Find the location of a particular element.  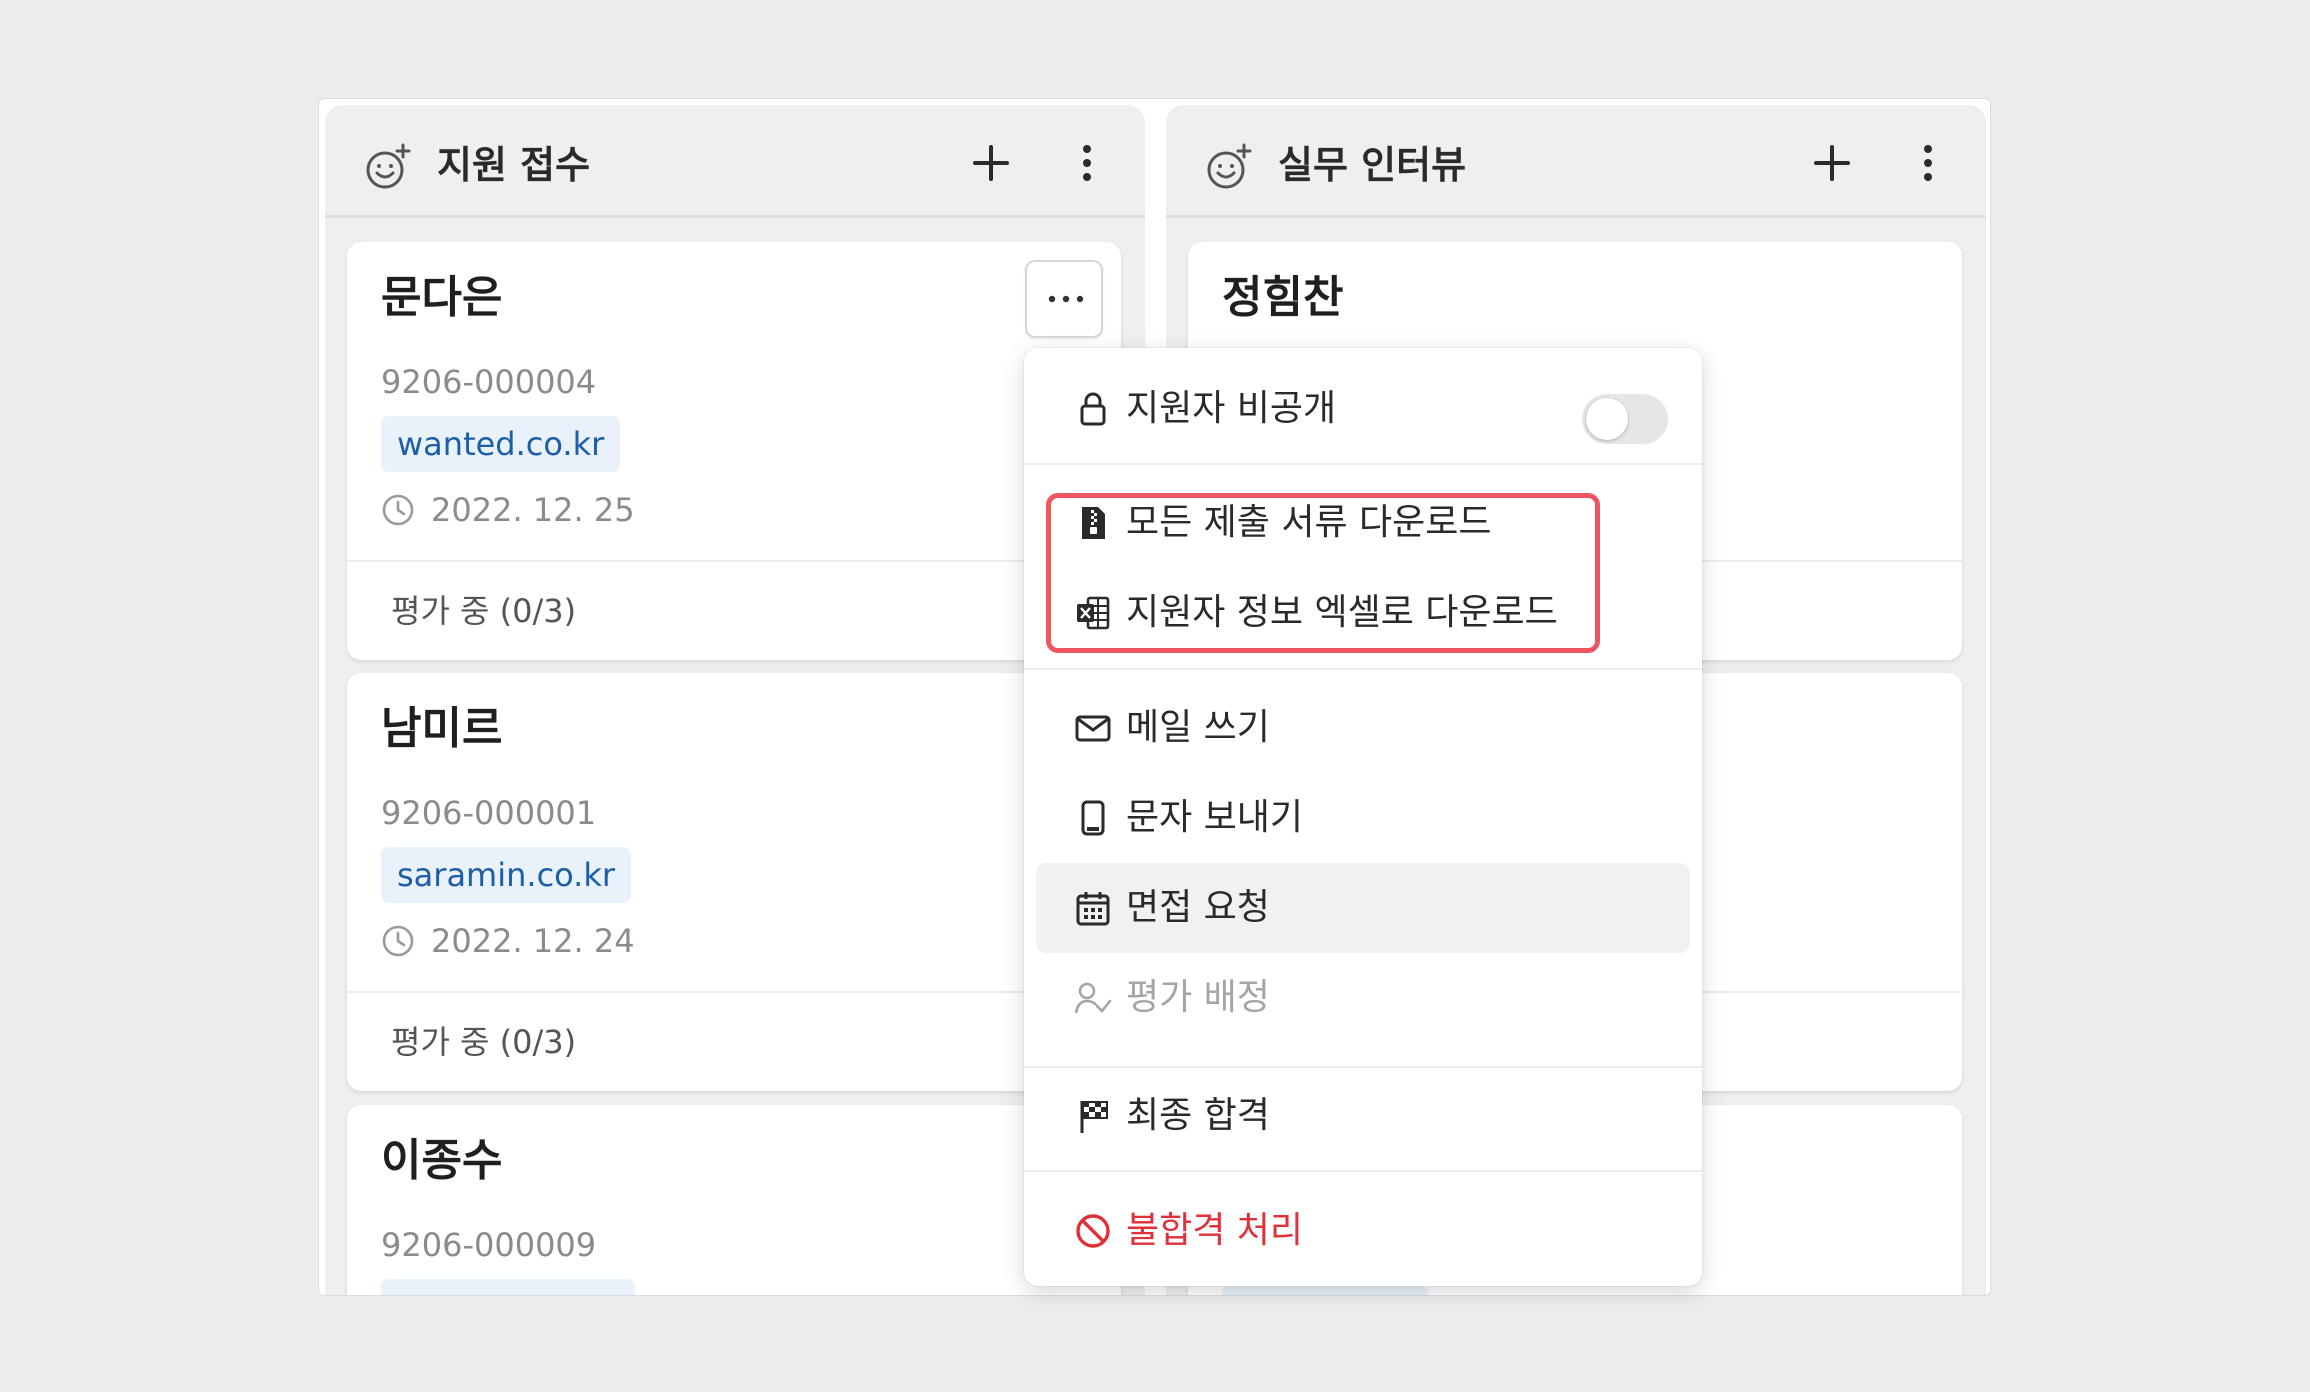

applied-date: 2022. 12. 24 is located at coordinates (533, 941).